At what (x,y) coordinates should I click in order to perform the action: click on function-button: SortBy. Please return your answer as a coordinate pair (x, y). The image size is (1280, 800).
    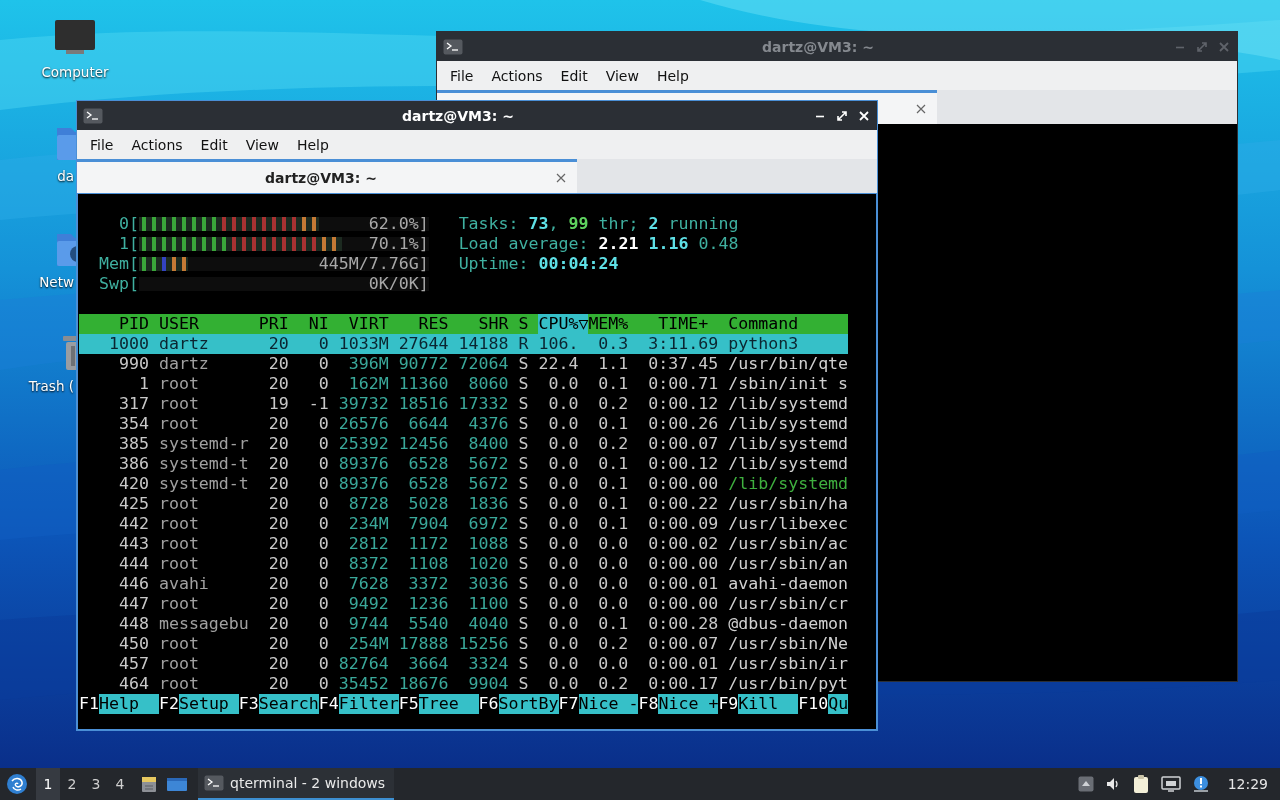
    Looking at the image, I should click on (528, 704).